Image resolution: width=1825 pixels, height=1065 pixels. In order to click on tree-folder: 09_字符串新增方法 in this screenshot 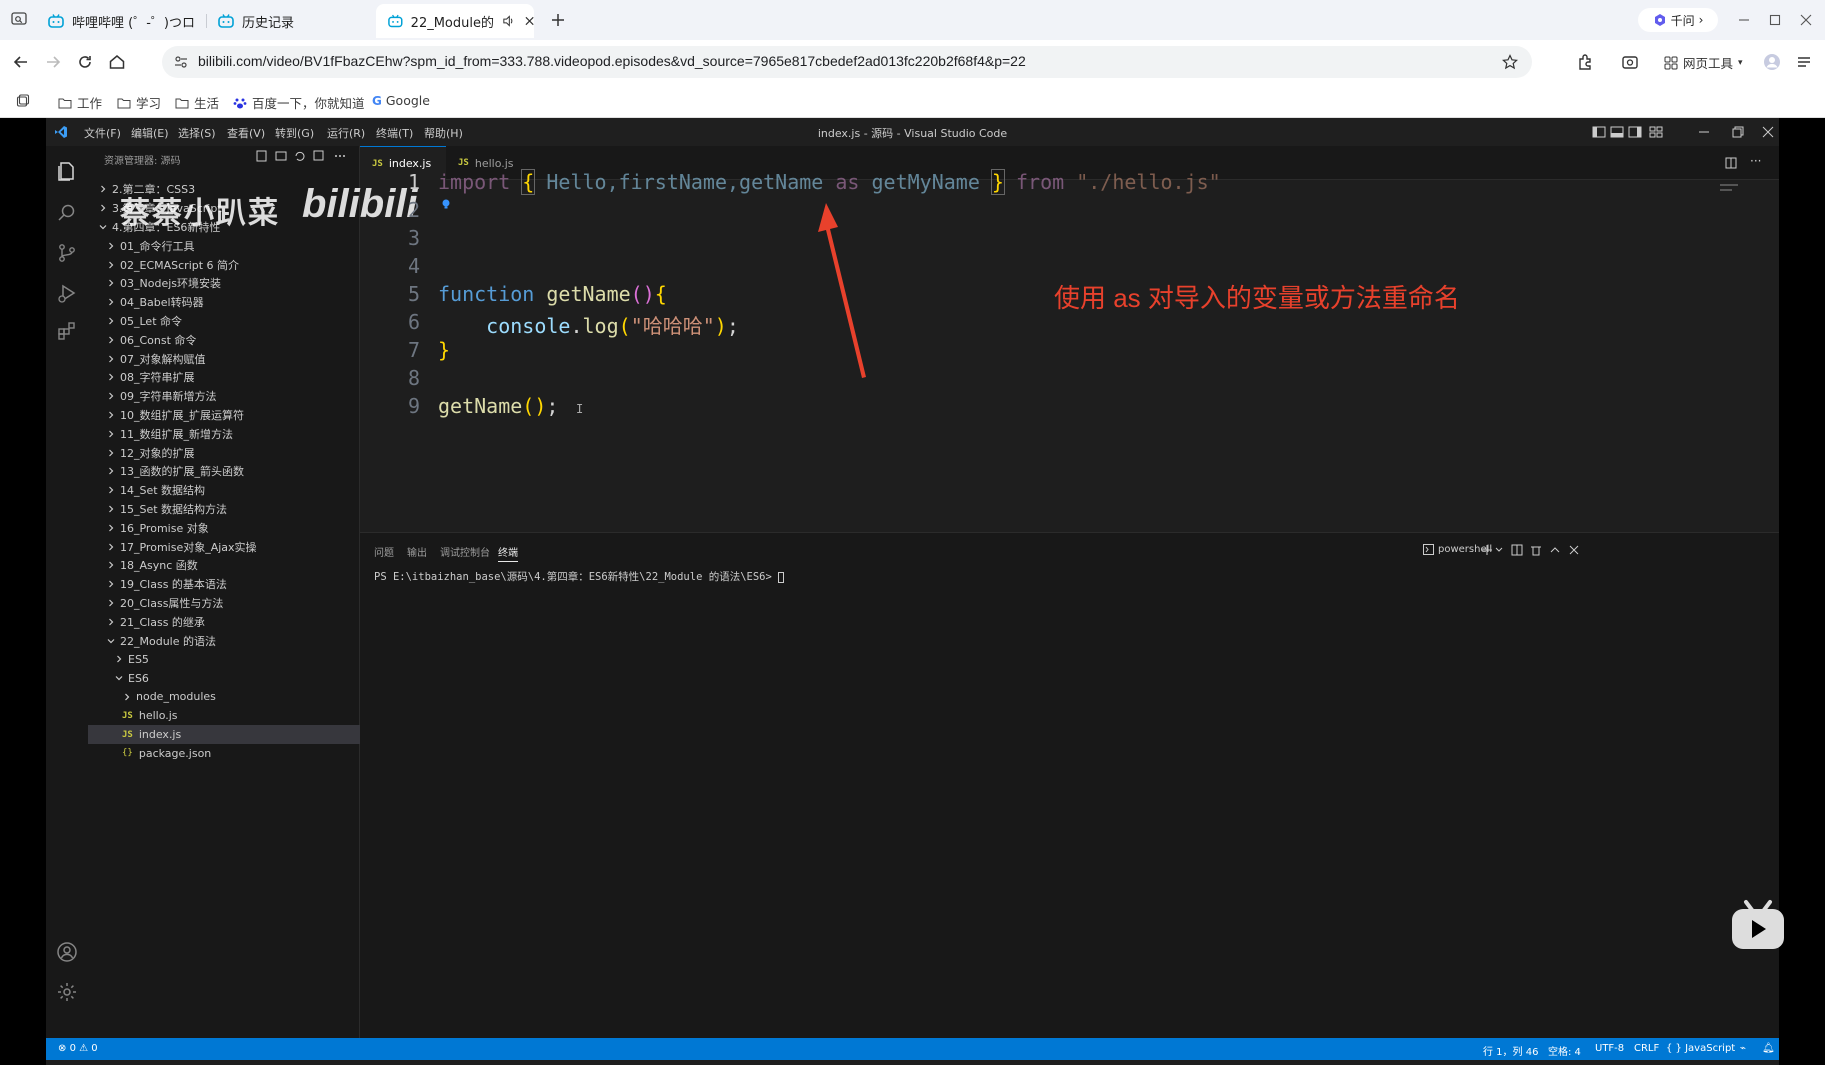, I will do `click(224, 396)`.